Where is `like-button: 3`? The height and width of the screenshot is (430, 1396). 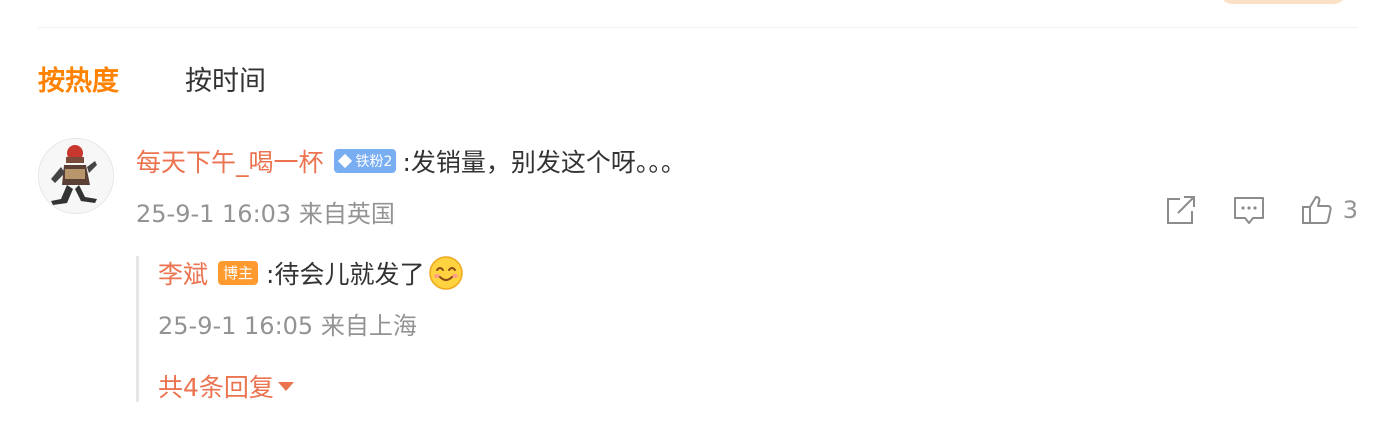
like-button: 3 is located at coordinates (1329, 210).